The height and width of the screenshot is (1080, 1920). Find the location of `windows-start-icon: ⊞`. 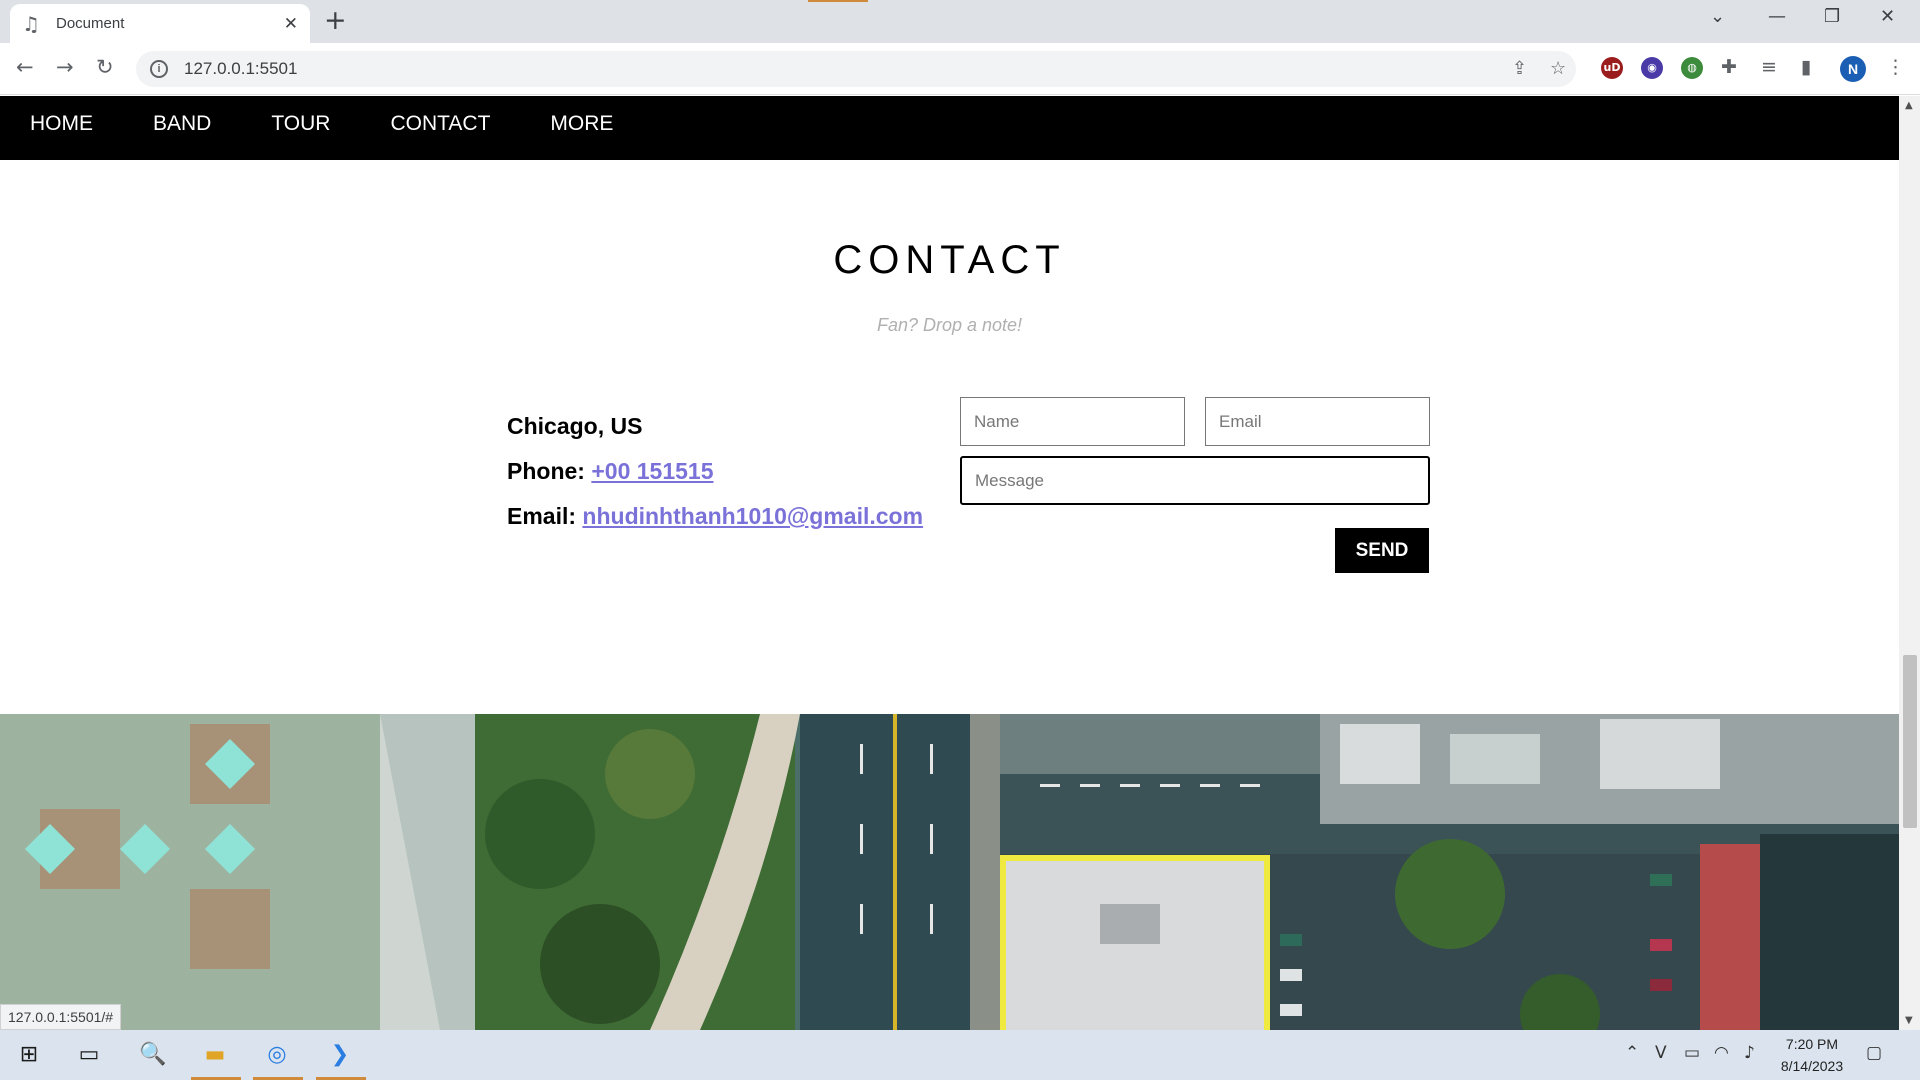

windows-start-icon: ⊞ is located at coordinates (29, 1055).